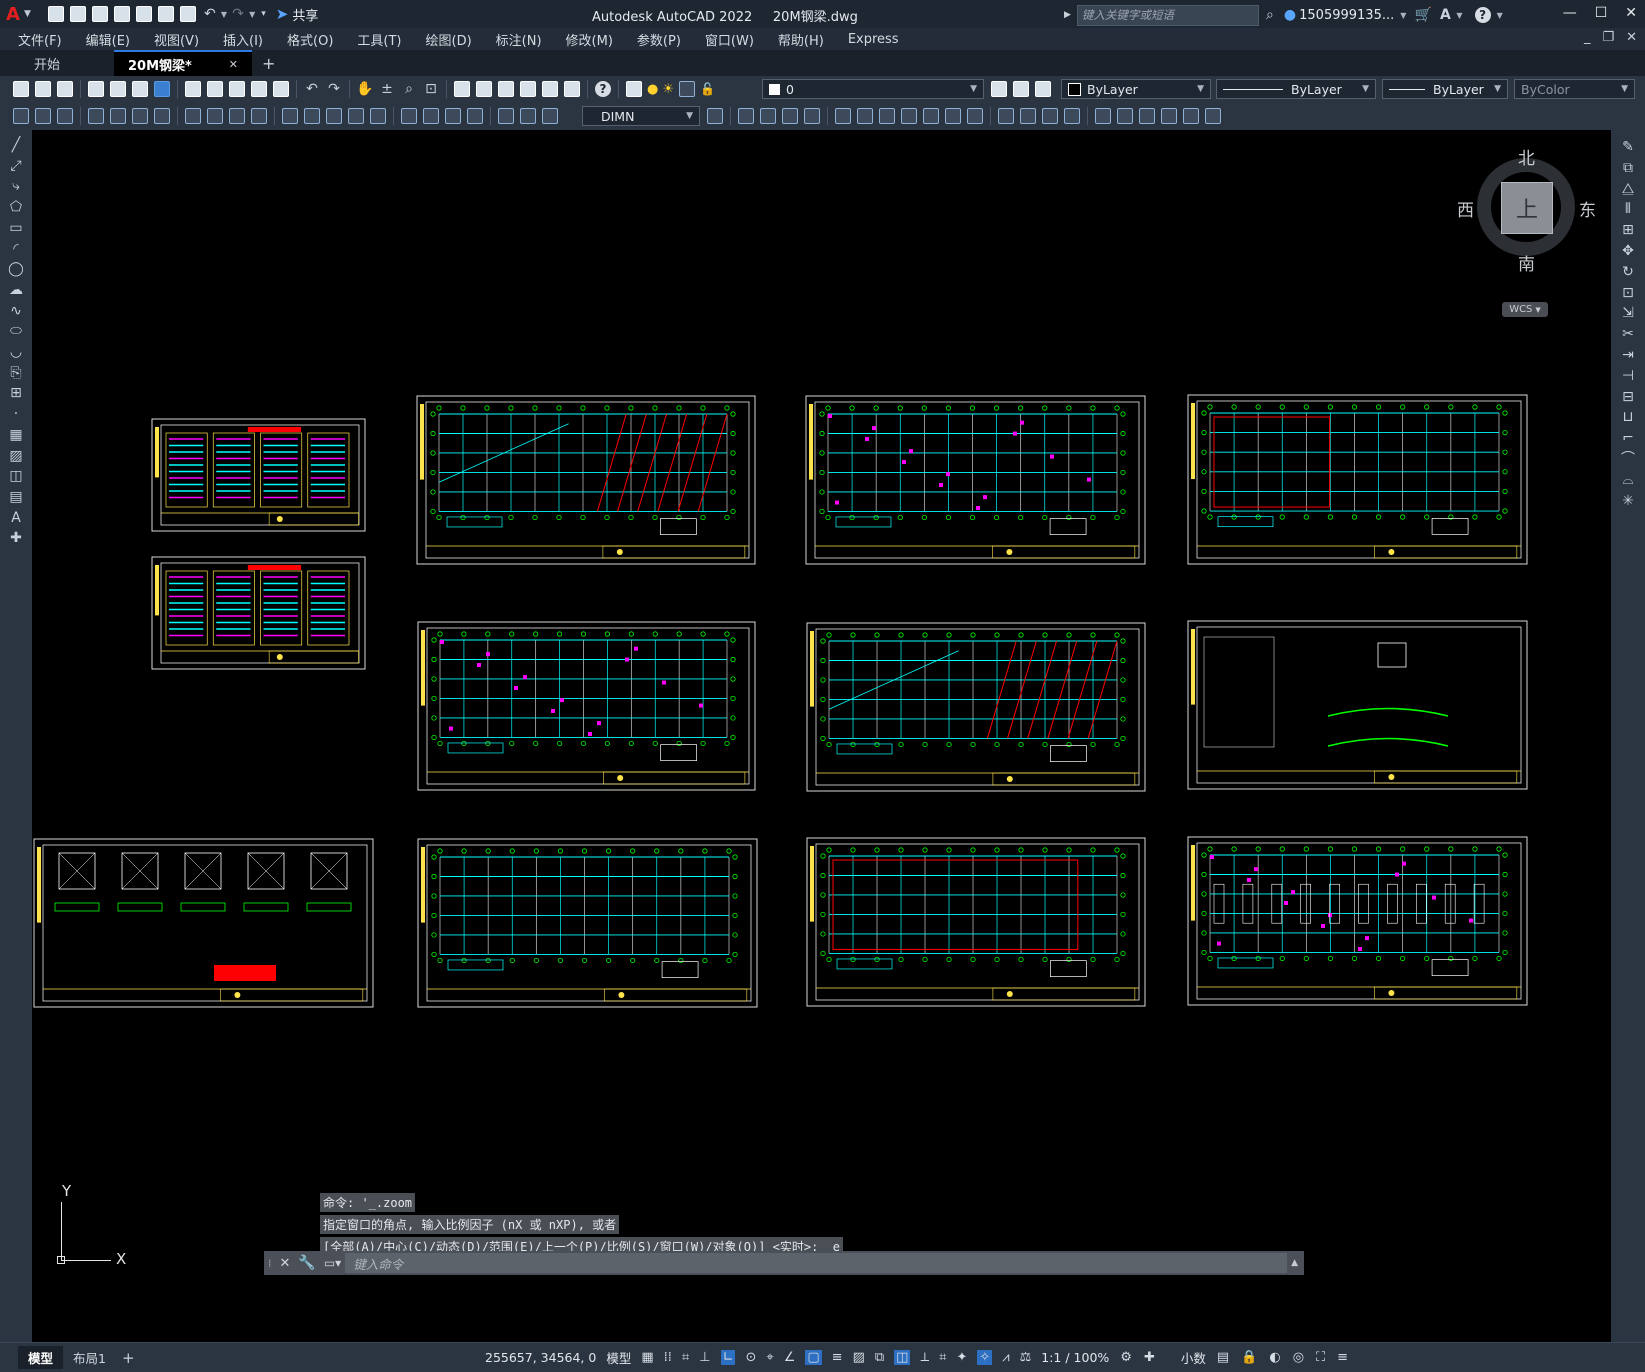 The image size is (1645, 1372). What do you see at coordinates (1628, 417) in the screenshot?
I see `join-r-icon: ⊔` at bounding box center [1628, 417].